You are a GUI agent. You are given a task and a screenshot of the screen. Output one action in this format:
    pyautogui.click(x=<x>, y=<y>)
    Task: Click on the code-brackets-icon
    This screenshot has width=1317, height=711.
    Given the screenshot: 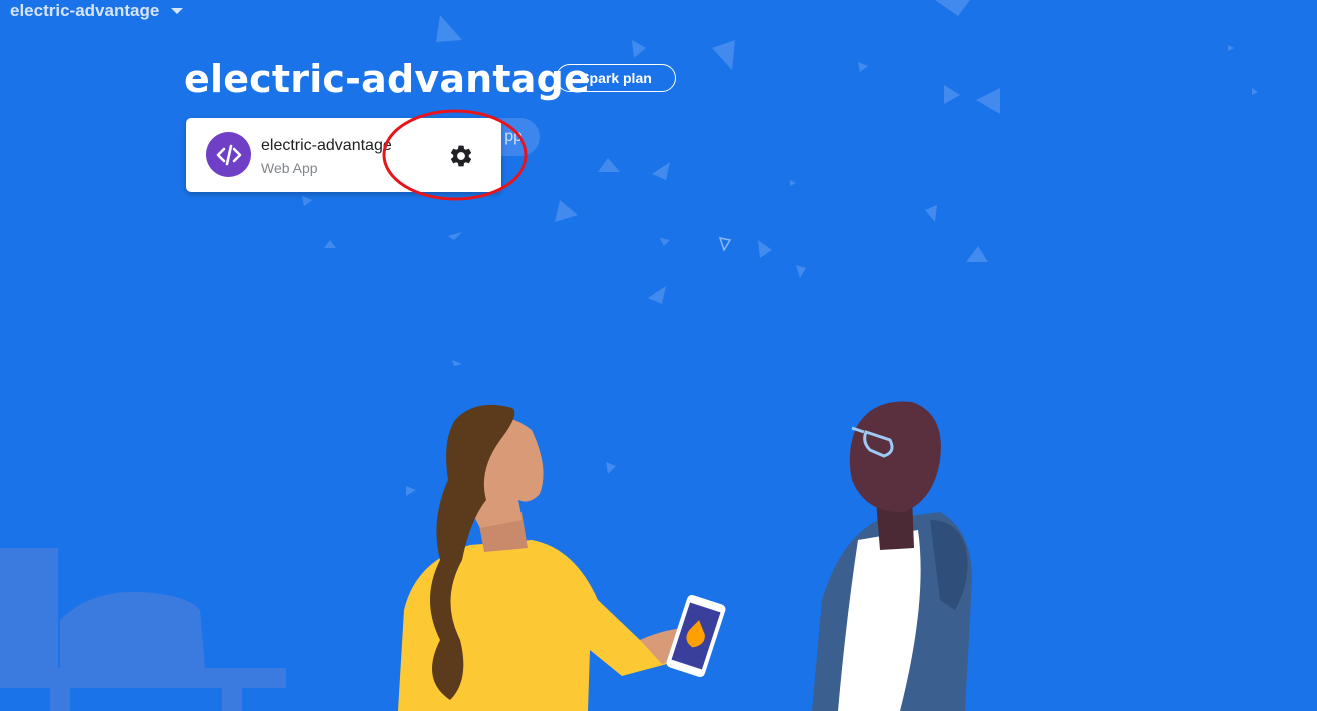 What is the action you would take?
    pyautogui.click(x=228, y=154)
    